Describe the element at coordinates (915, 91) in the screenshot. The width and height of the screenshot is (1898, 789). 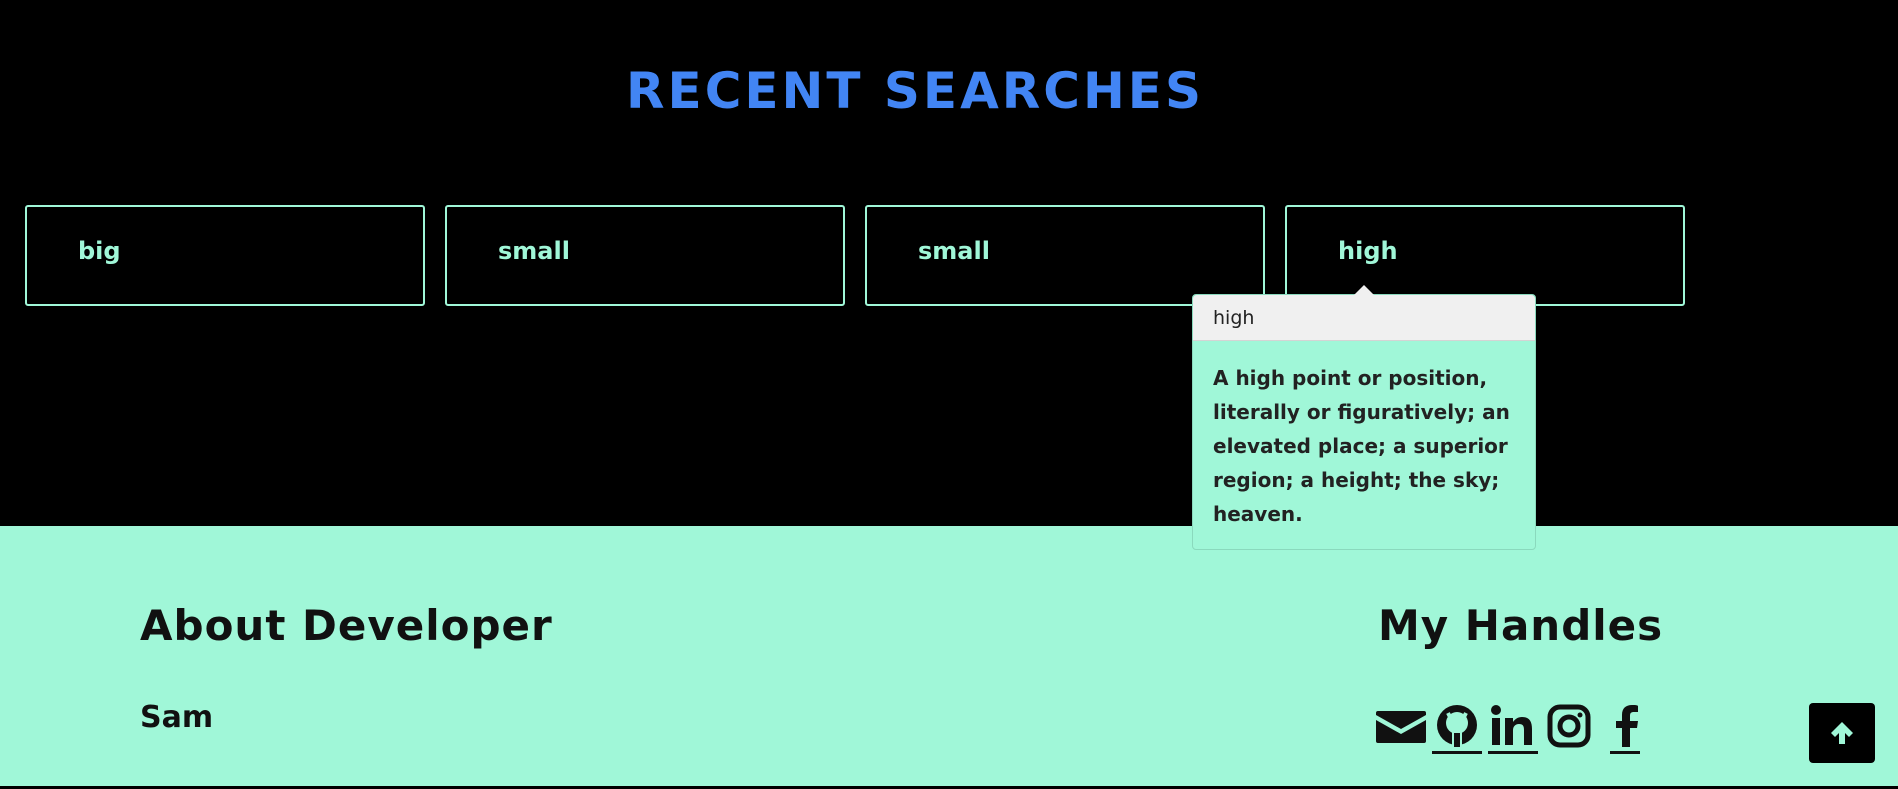
I see `section-title: RECENT SEARCHES` at that location.